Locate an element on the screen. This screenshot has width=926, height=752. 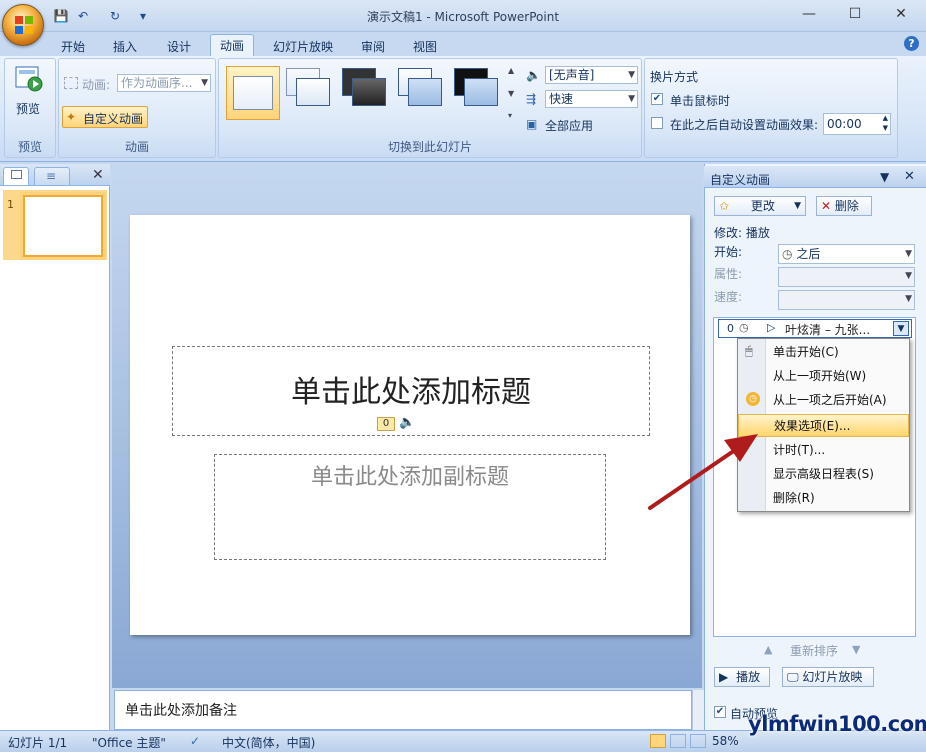
preview-icon is located at coordinates (29, 79).